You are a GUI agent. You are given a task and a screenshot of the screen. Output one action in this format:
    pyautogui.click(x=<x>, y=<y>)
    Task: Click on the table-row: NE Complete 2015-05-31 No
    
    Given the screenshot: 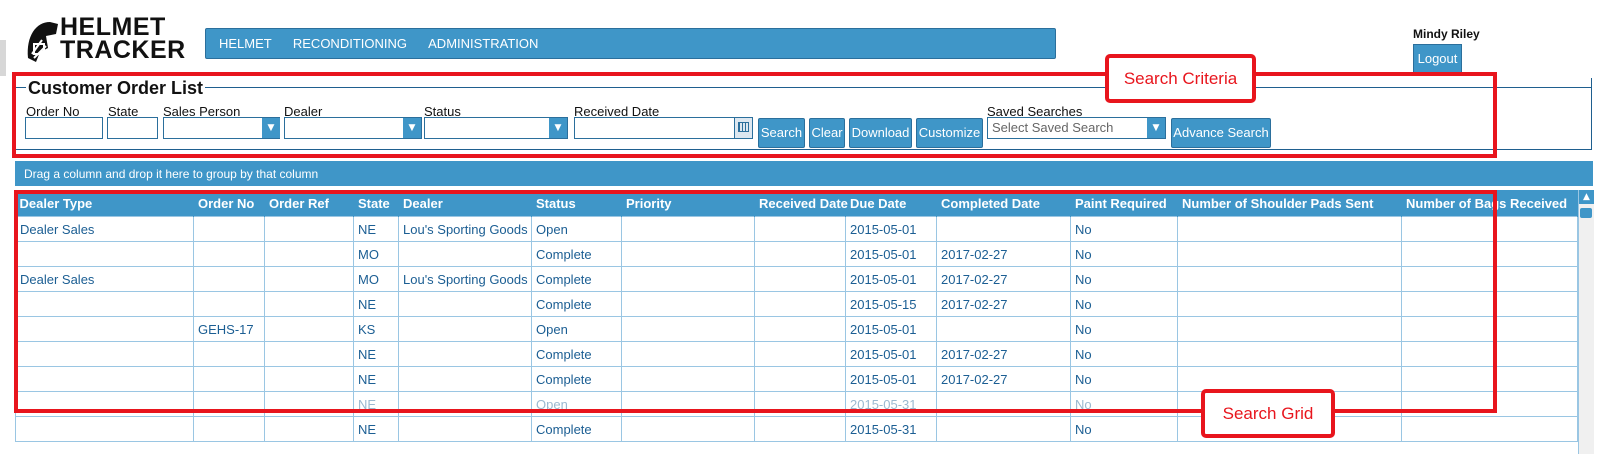 What is the action you would take?
    pyautogui.click(x=796, y=429)
    